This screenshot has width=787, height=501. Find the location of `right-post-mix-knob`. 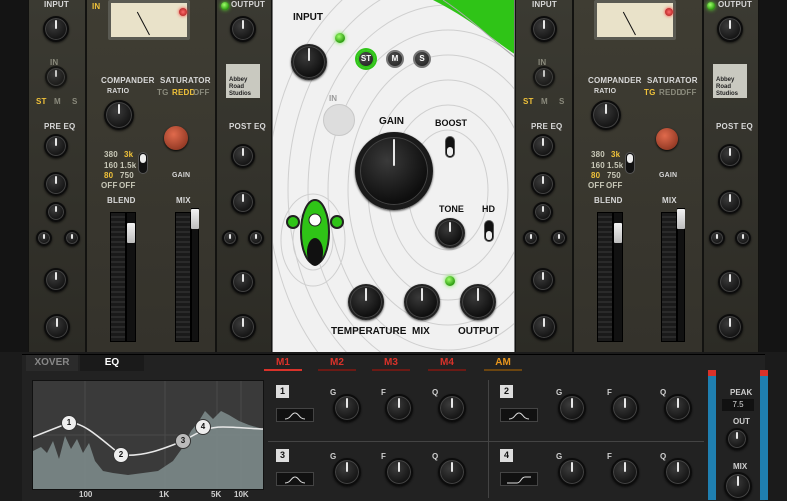

right-post-mix-knob is located at coordinates (730, 327).